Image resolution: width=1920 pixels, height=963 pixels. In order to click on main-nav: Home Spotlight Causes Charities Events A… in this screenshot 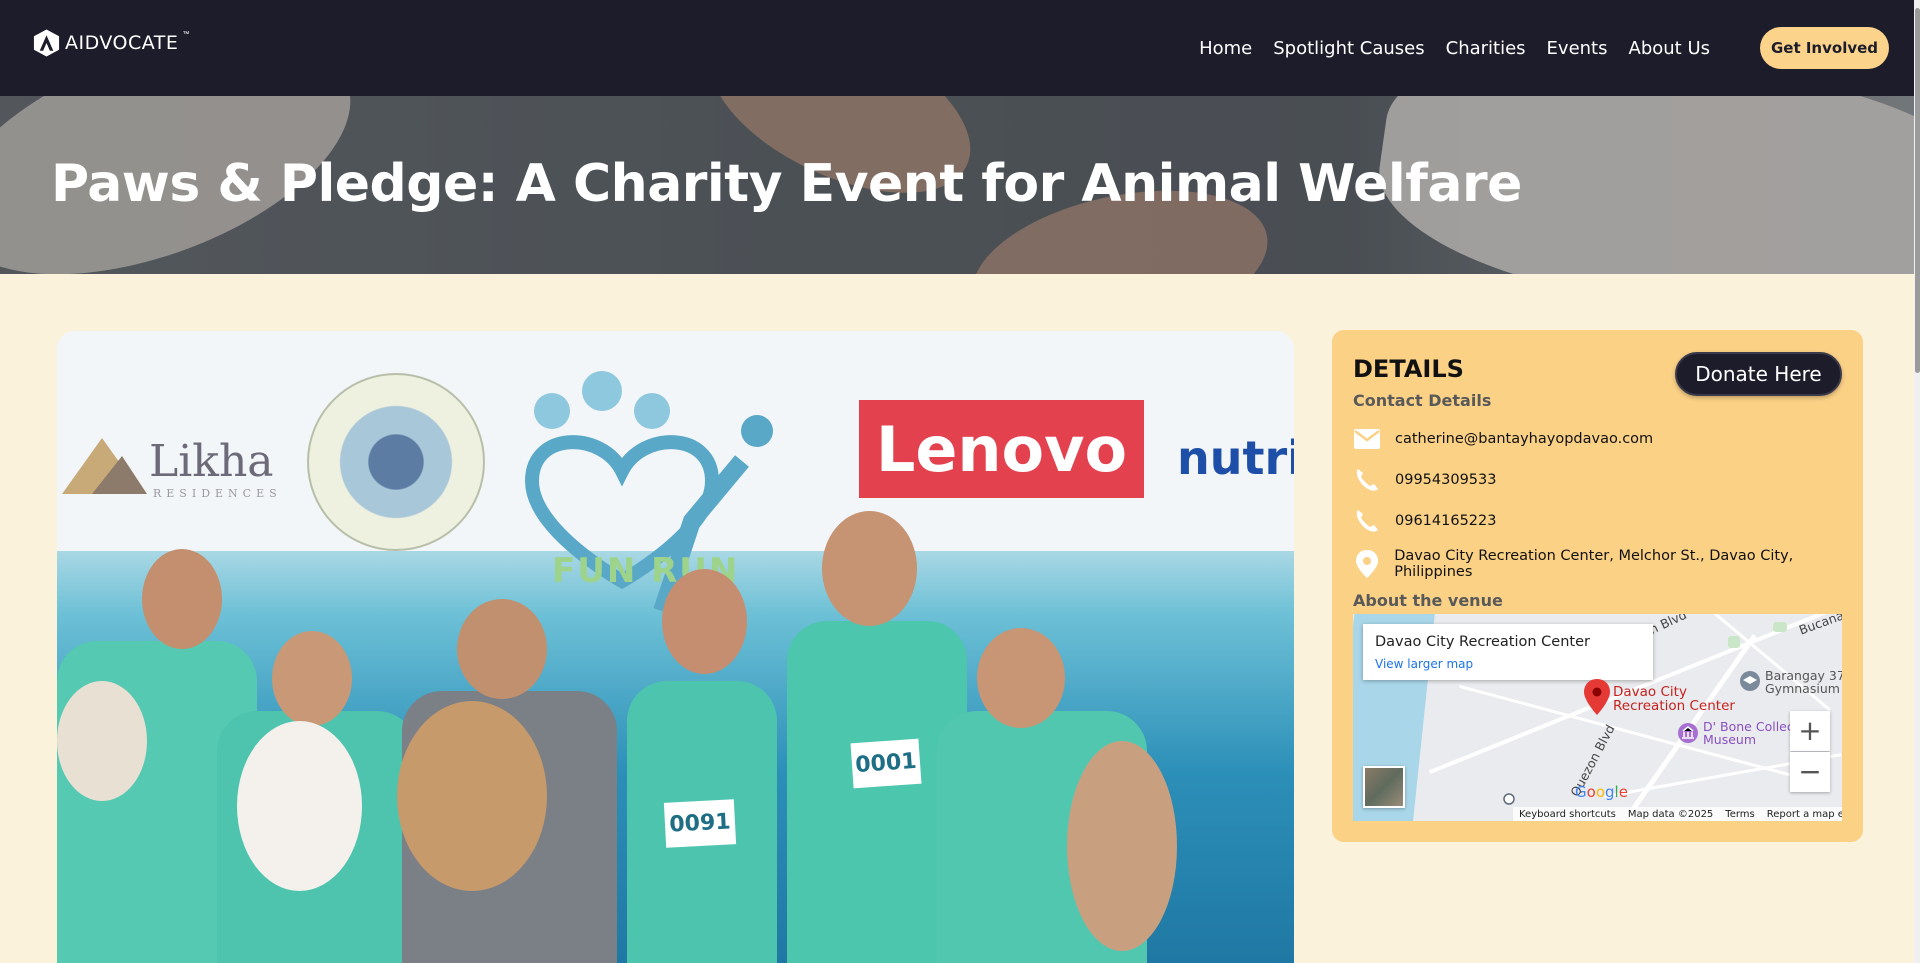, I will do `click(1454, 48)`.